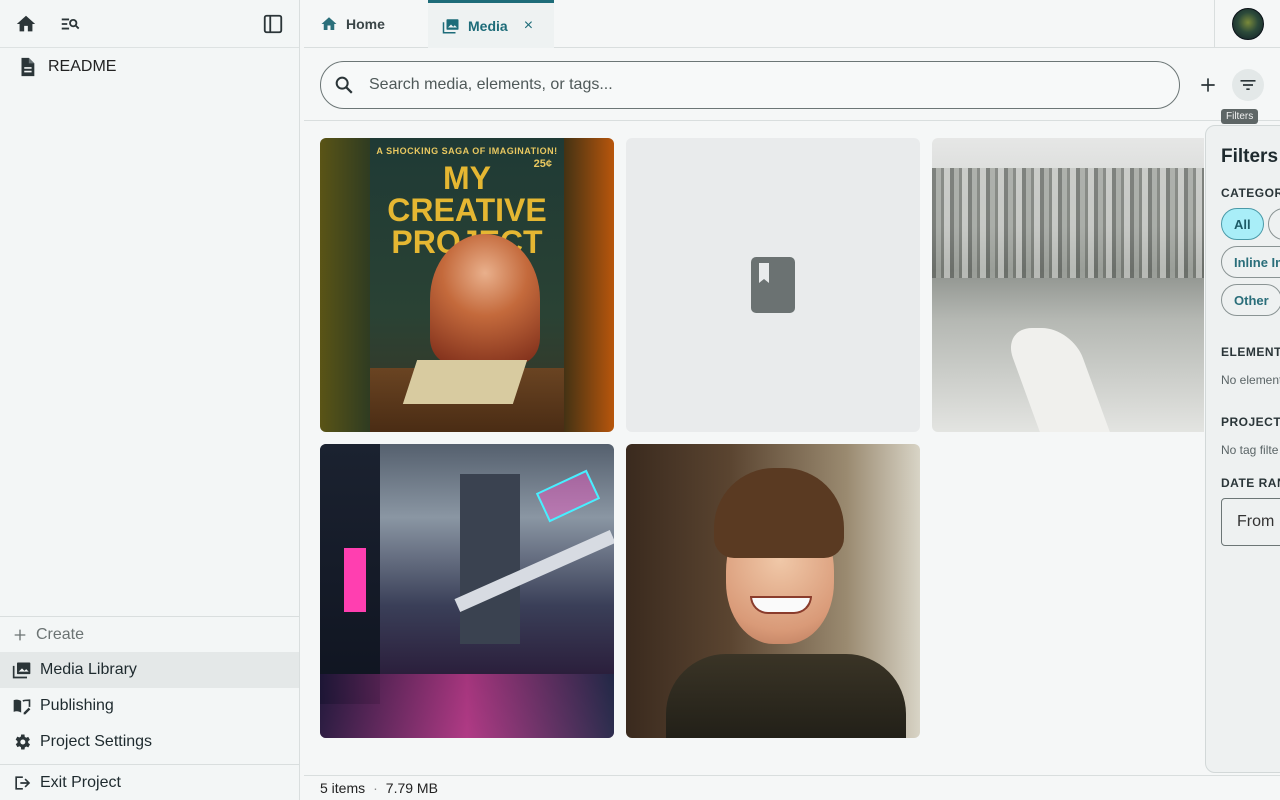 This screenshot has height=800, width=1280. I want to click on media-card-placeholder, so click(773, 285).